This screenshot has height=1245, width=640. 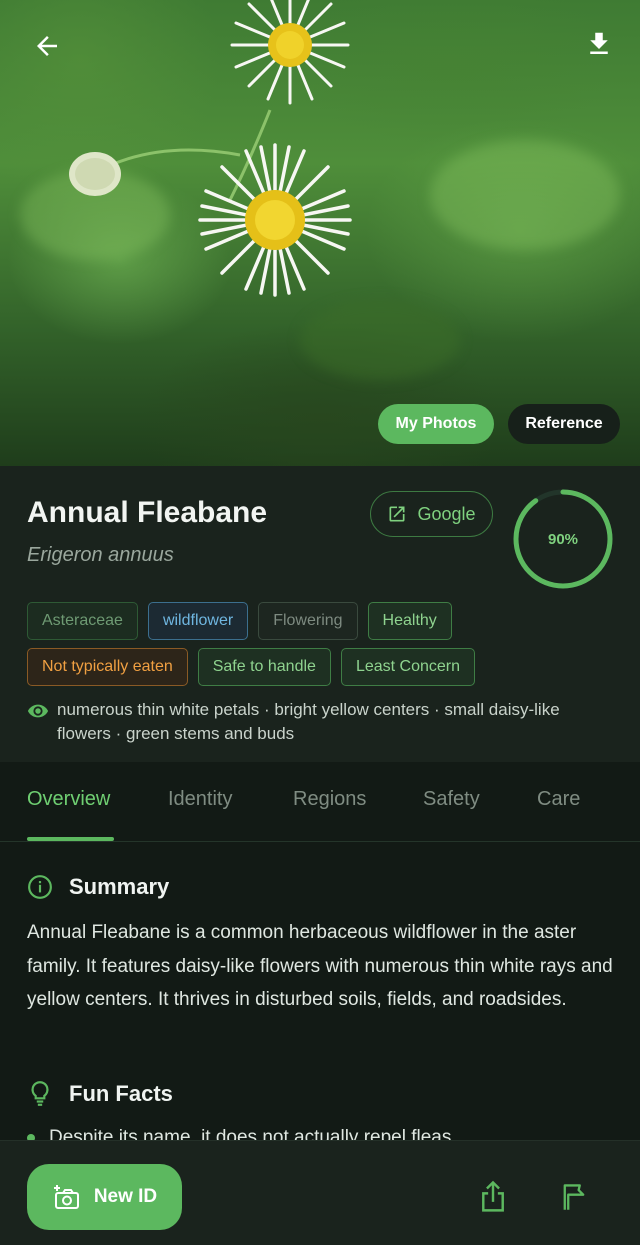 I want to click on tag-conservation: Least Concern, so click(x=407, y=667).